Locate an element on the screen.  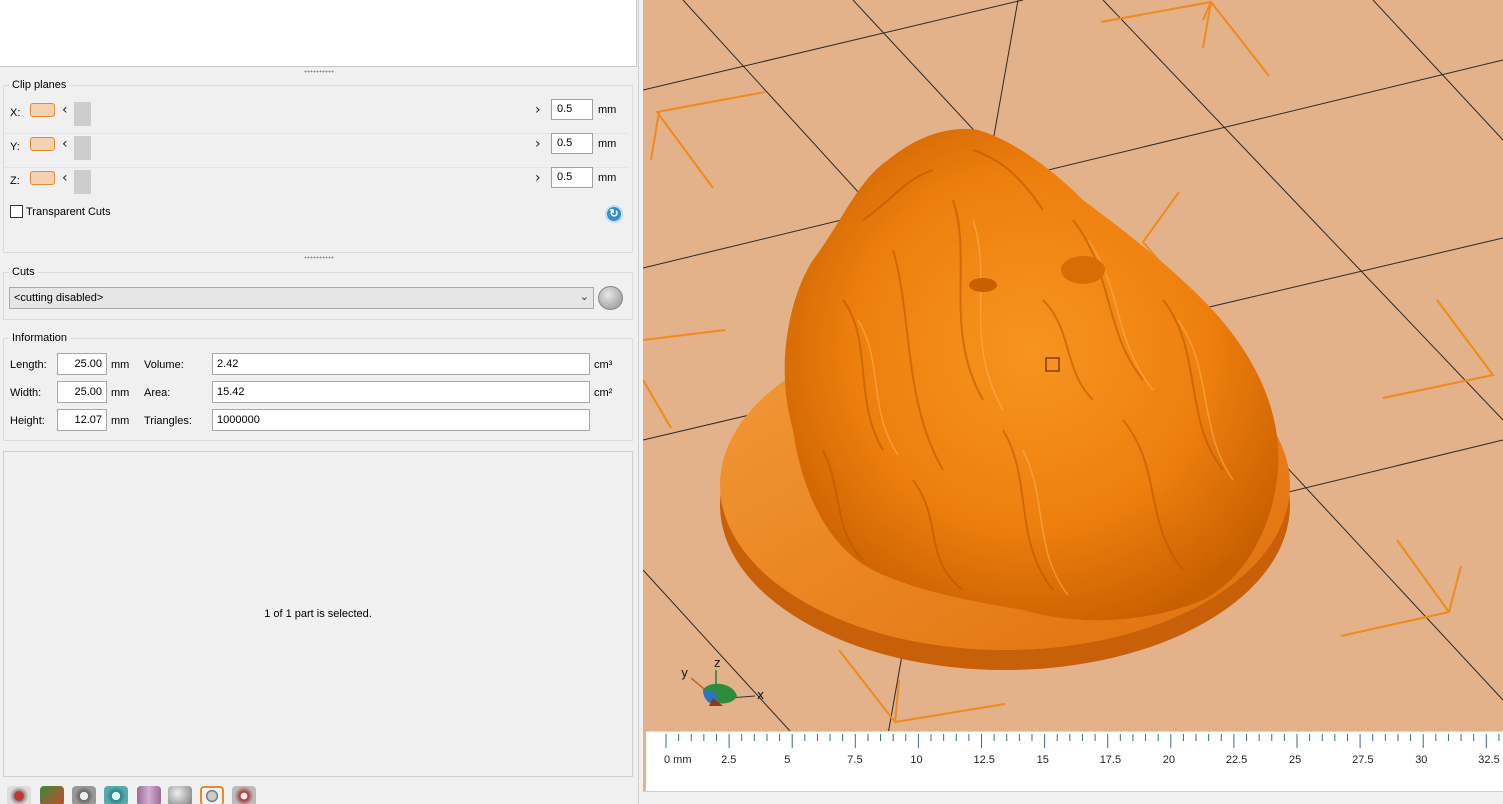
clip-toggle-x is located at coordinates (42, 110).